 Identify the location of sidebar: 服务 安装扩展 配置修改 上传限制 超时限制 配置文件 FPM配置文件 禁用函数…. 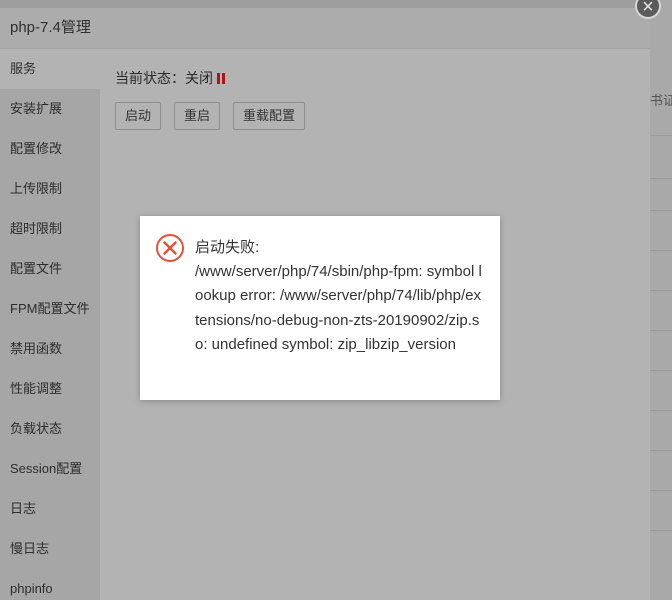
(50, 324).